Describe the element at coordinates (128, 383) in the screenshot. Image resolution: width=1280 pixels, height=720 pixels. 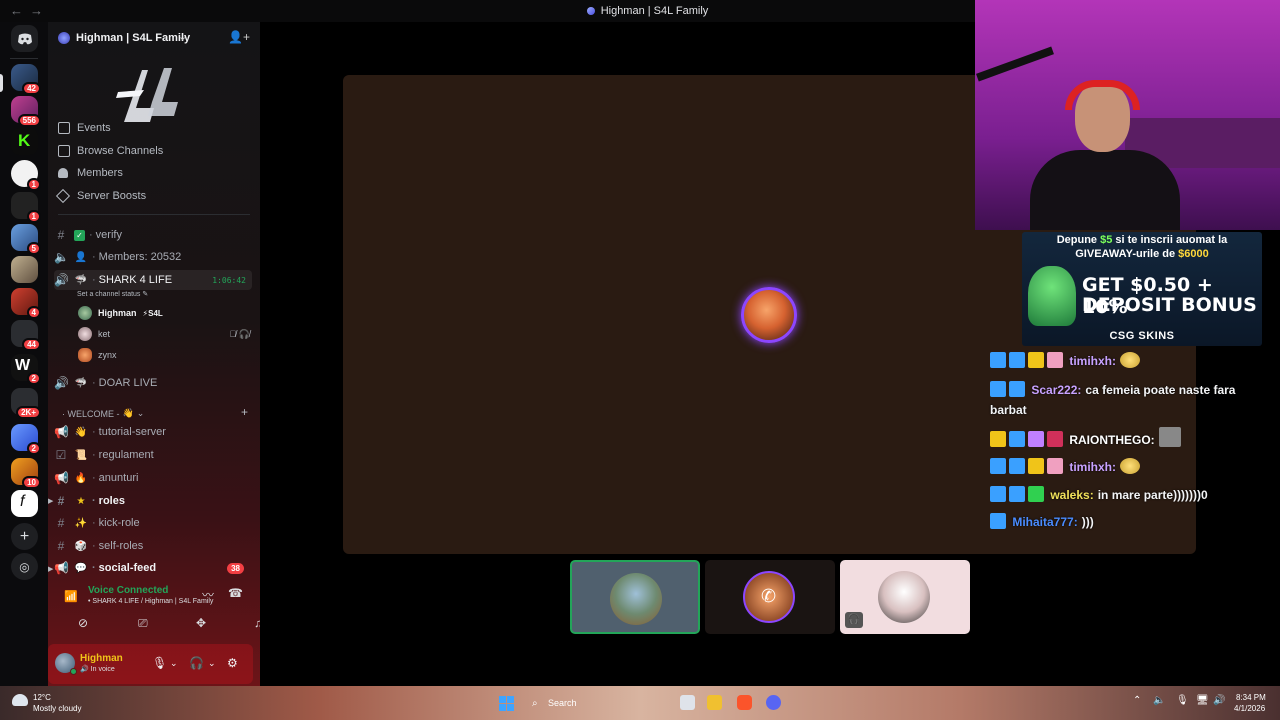
I see `channel-doar-live-label: DOAR LIVE` at that location.